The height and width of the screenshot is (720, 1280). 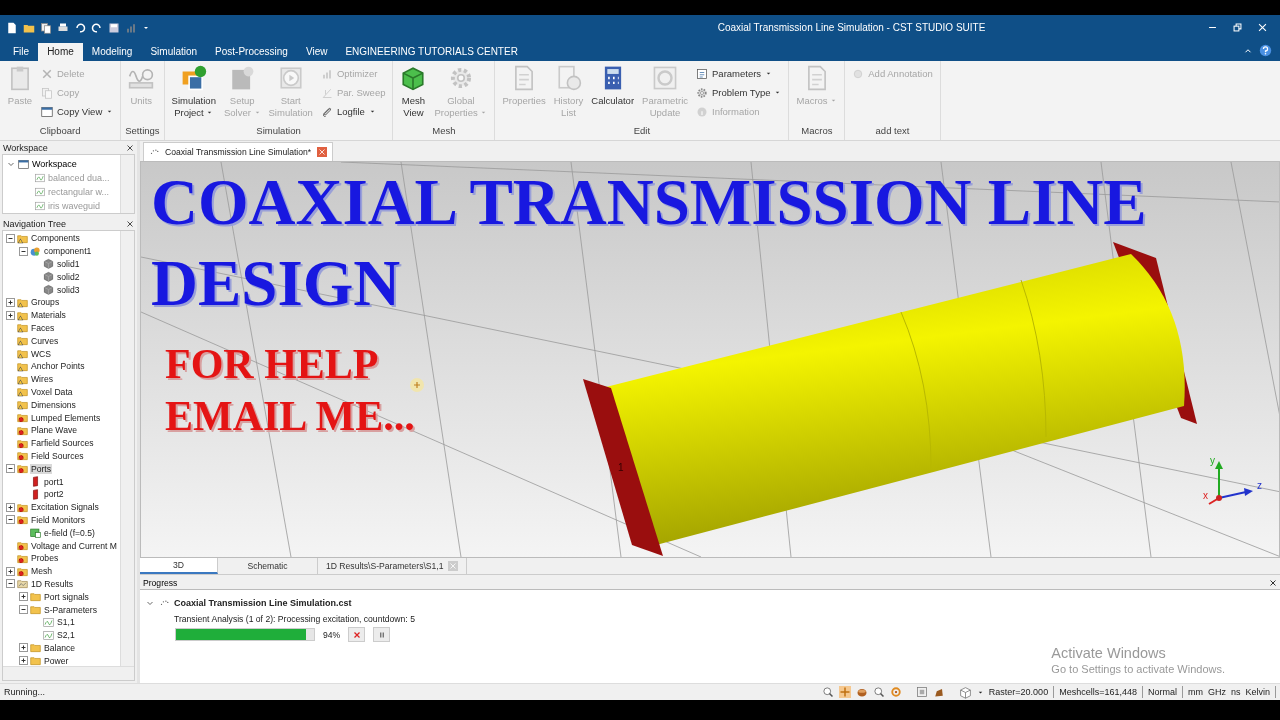 What do you see at coordinates (60, 647) in the screenshot?
I see `tree-item: Balance` at bounding box center [60, 647].